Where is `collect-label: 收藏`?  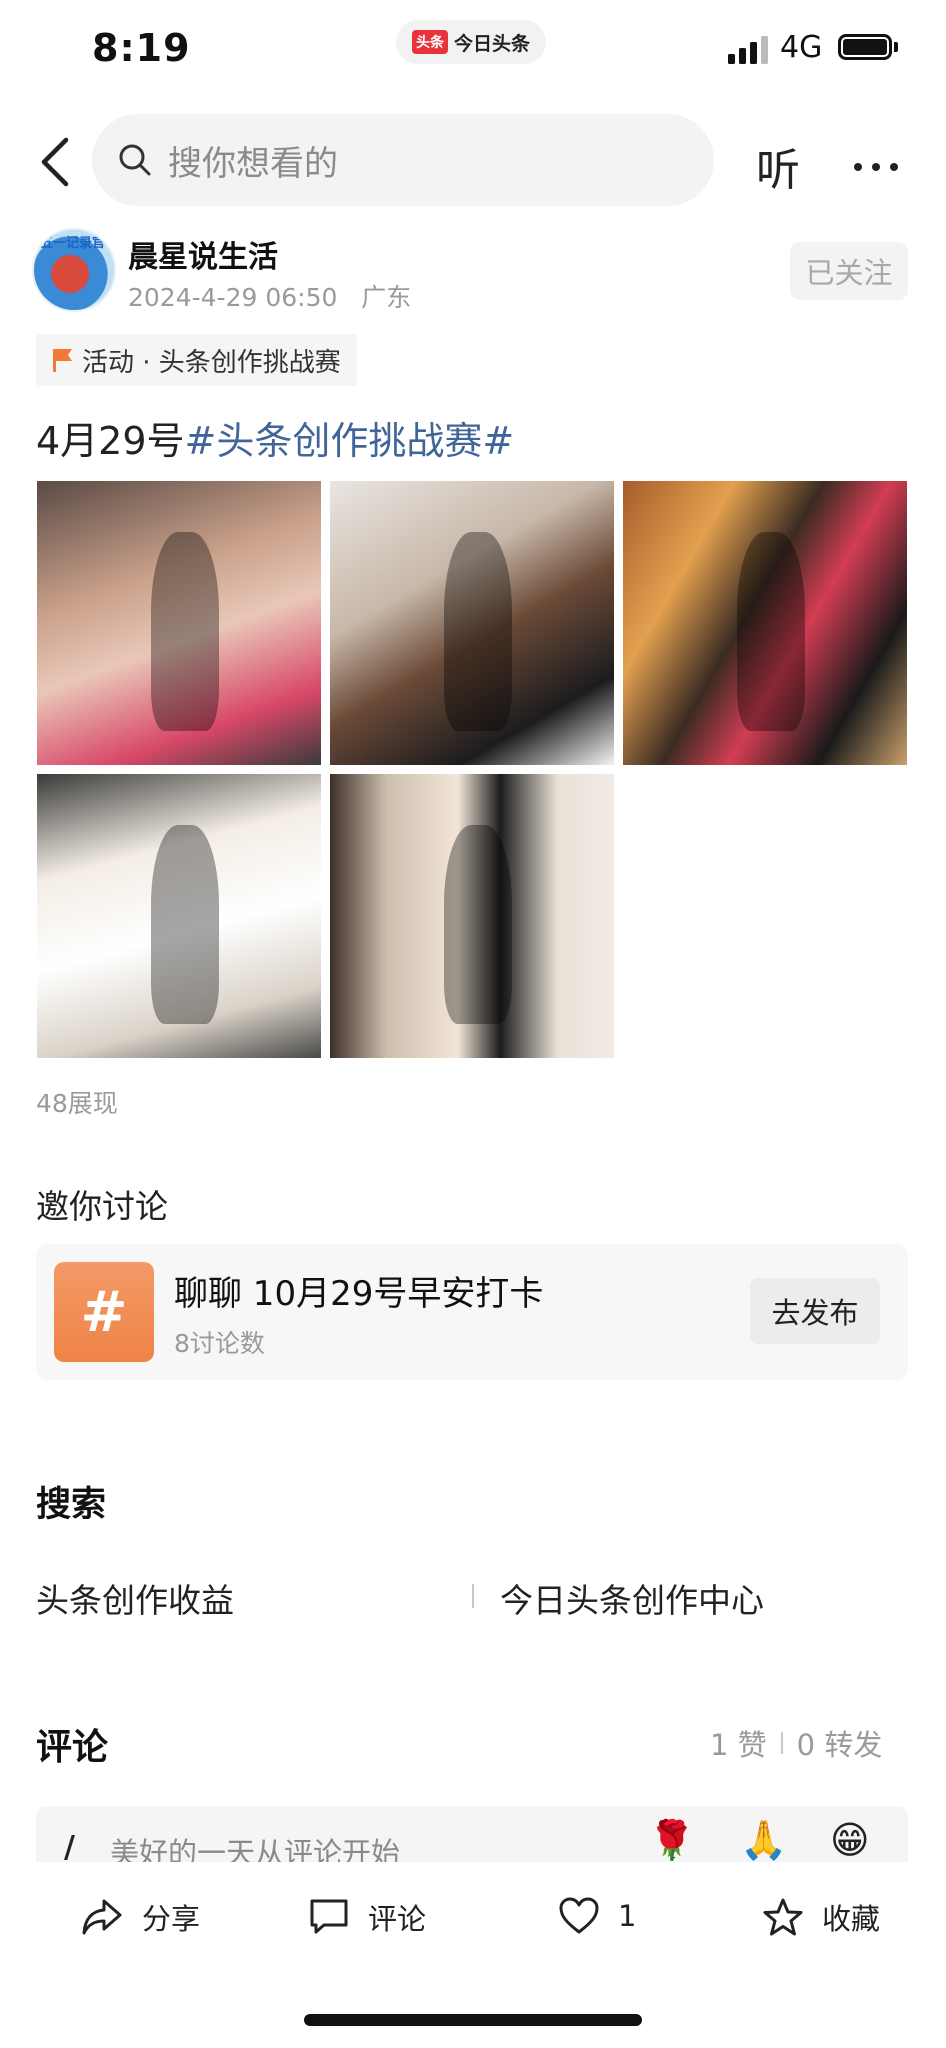
collect-label: 收藏 is located at coordinates (851, 1919).